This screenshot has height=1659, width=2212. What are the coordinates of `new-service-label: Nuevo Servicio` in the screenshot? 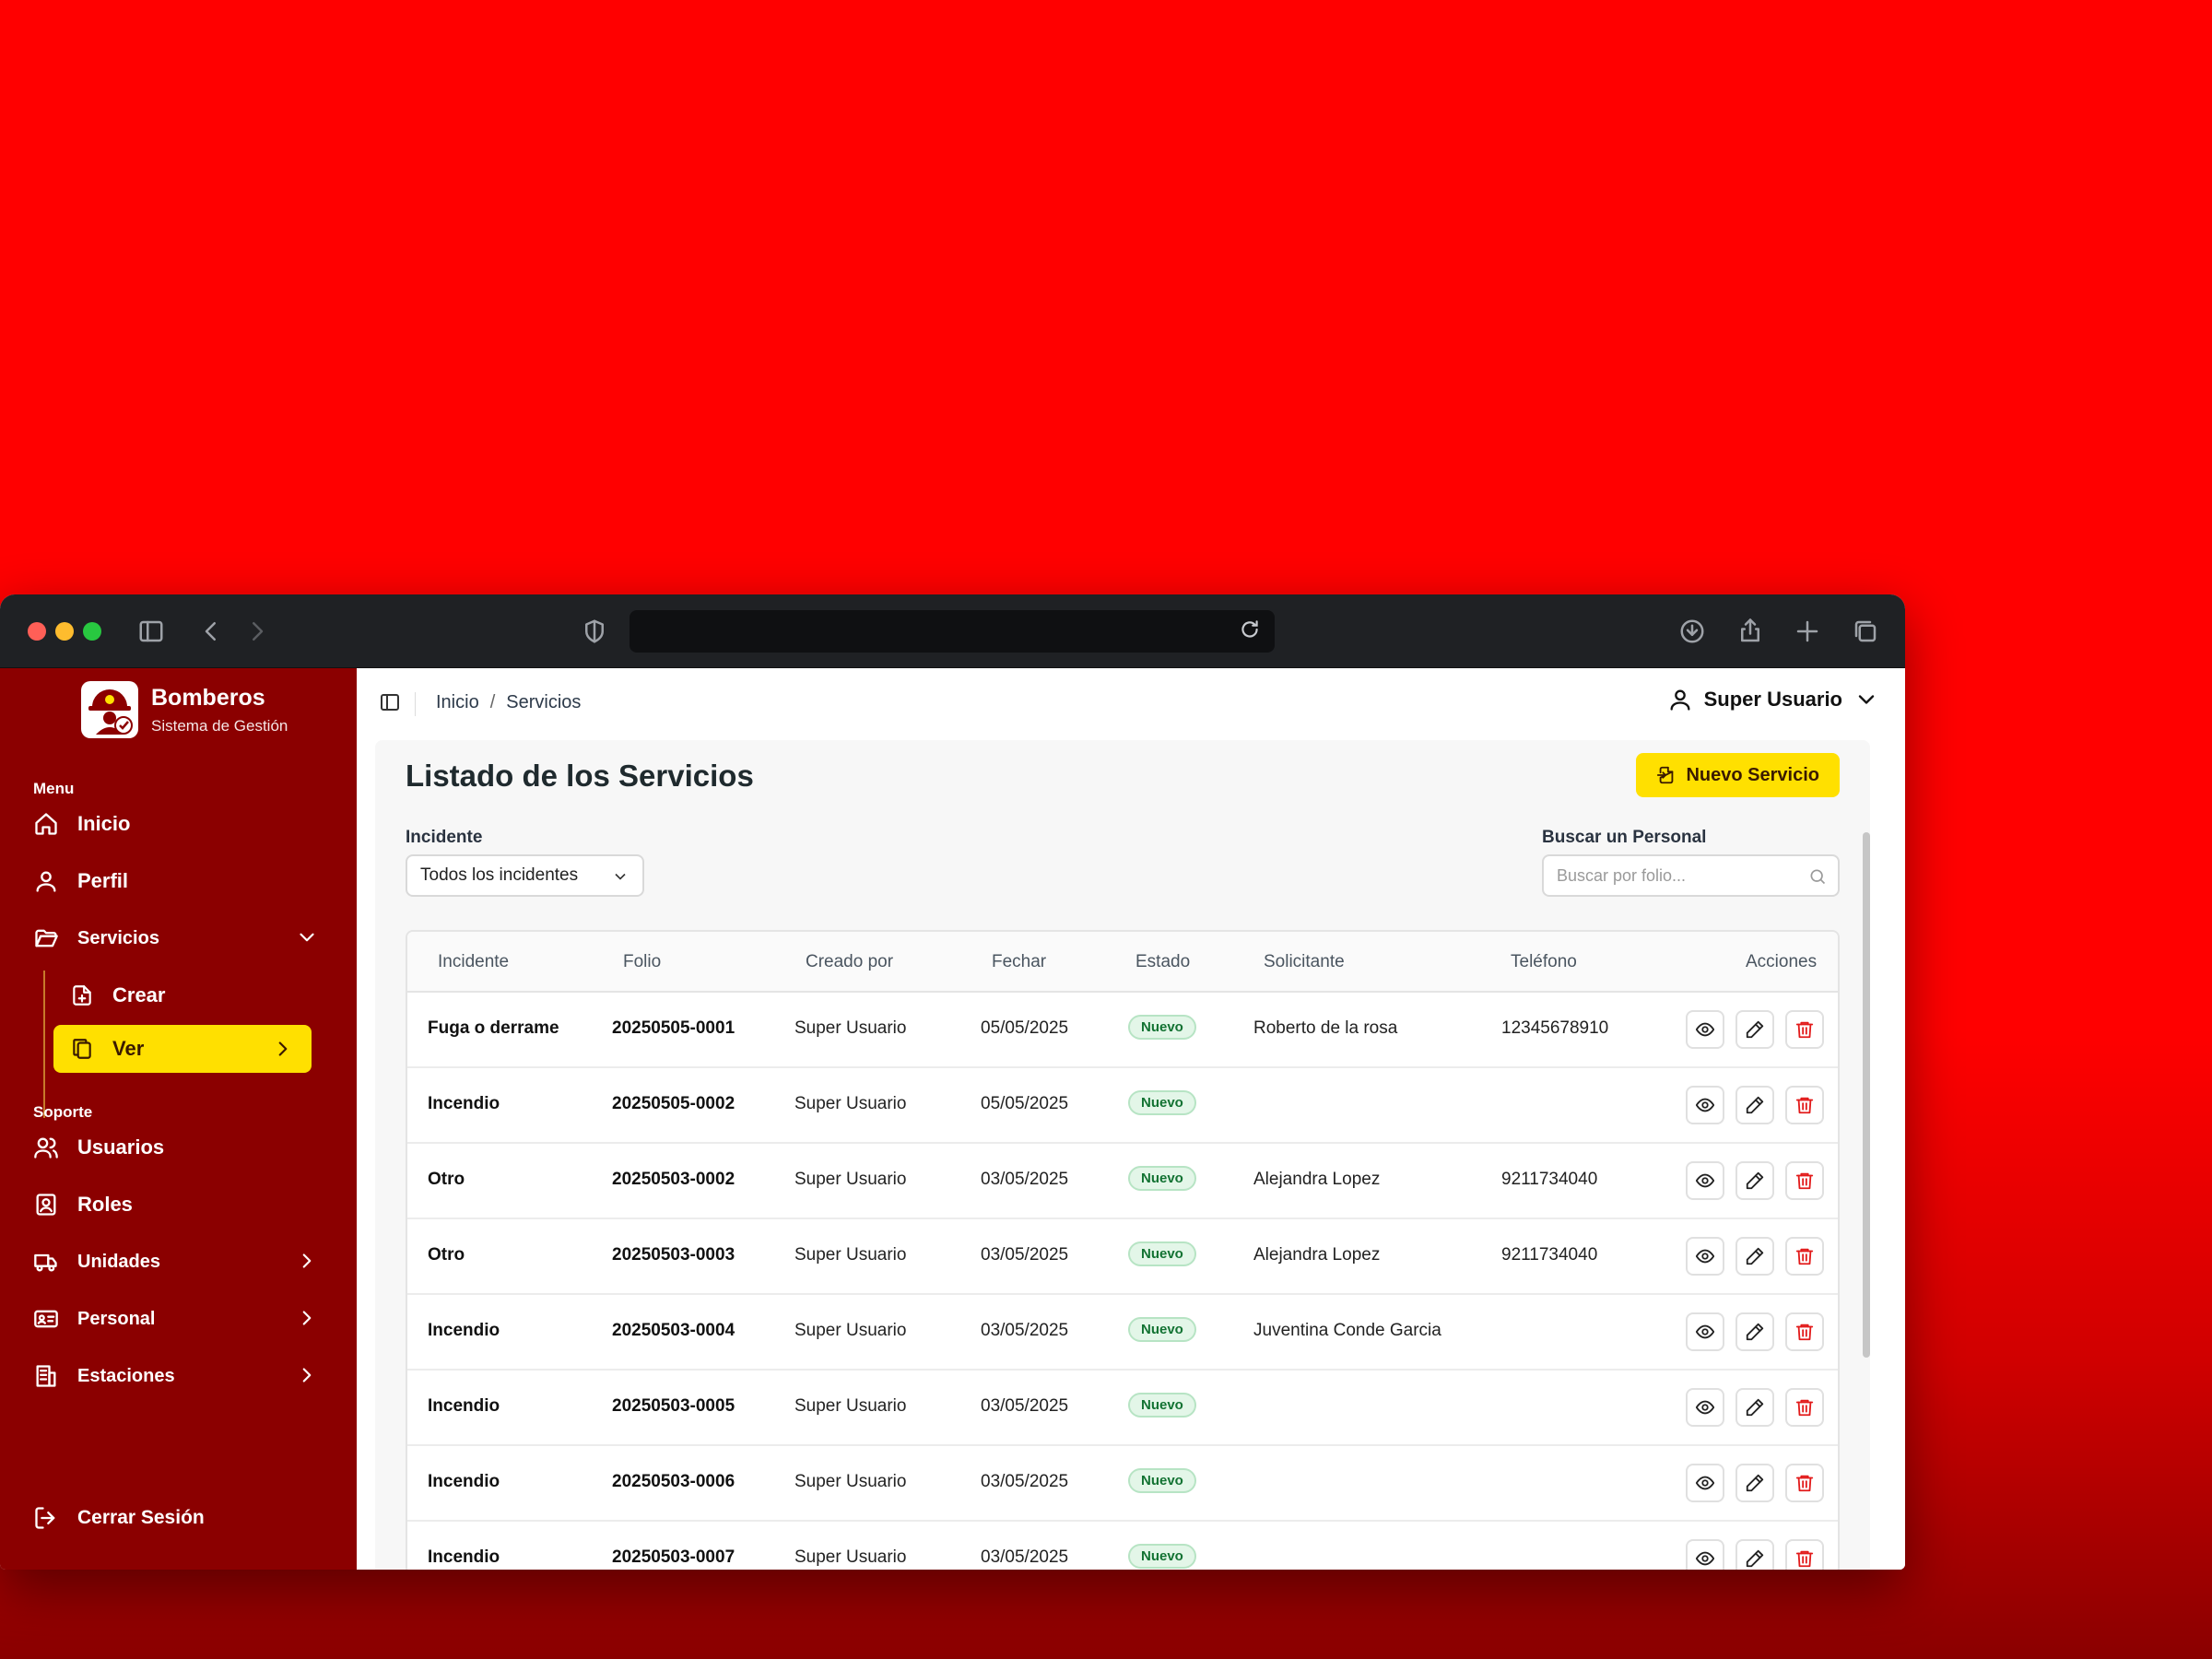 It's located at (1752, 774).